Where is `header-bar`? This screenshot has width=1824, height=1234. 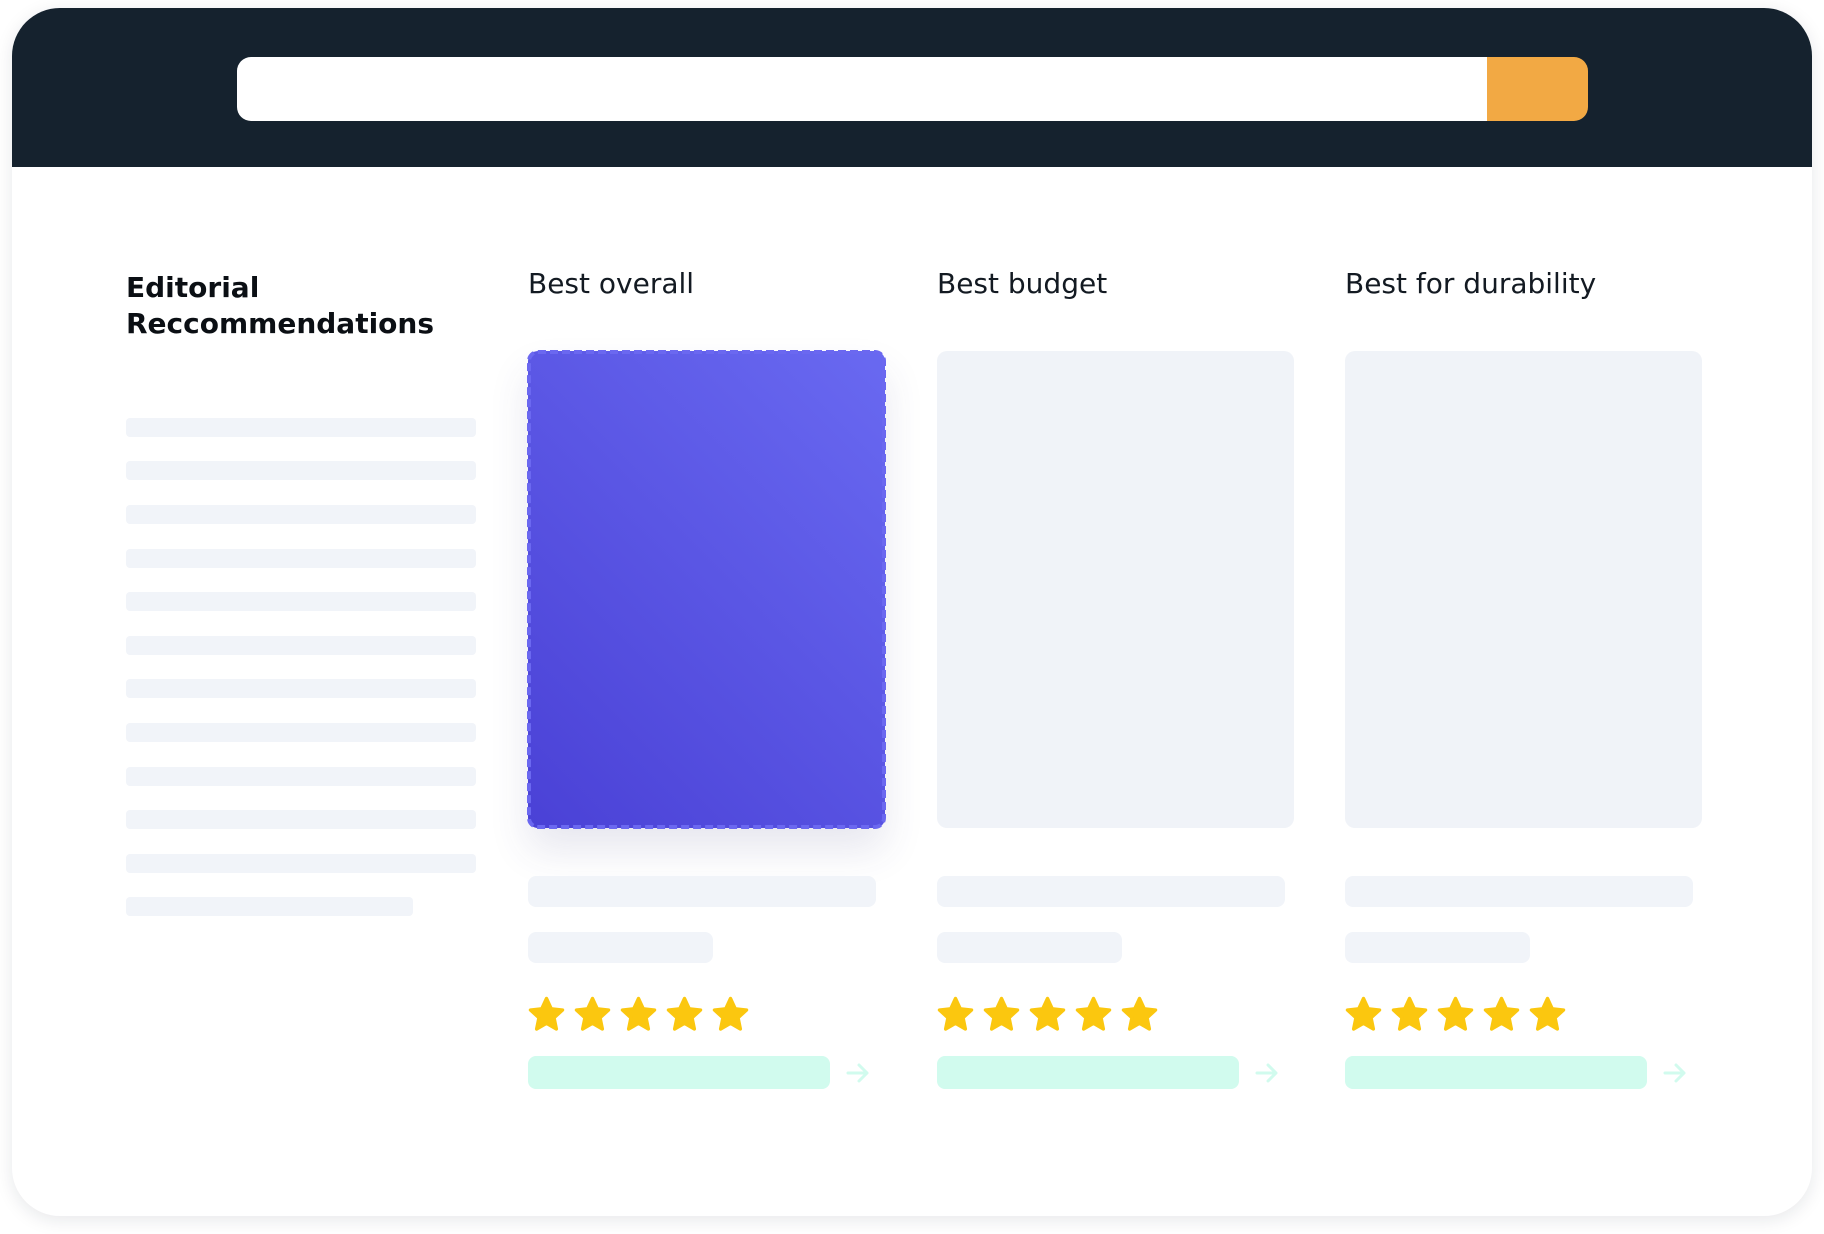
header-bar is located at coordinates (912, 87).